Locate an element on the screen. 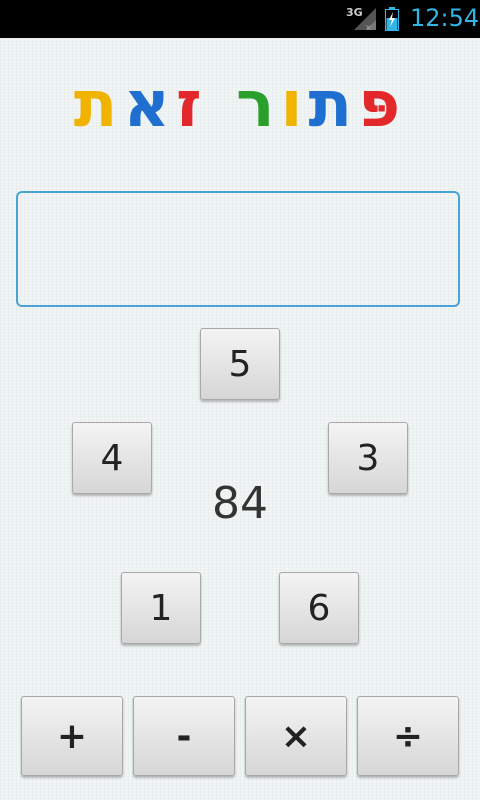 Image resolution: width=480 pixels, height=800 pixels. number-button-4: 4 is located at coordinates (112, 458).